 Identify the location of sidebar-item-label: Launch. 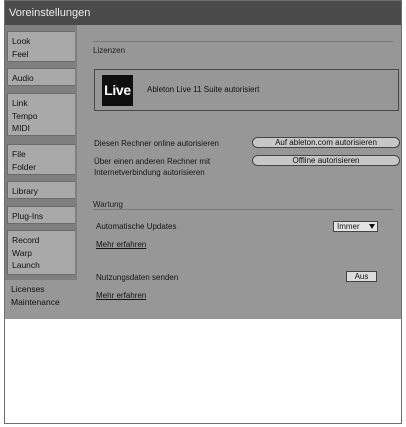
(26, 265).